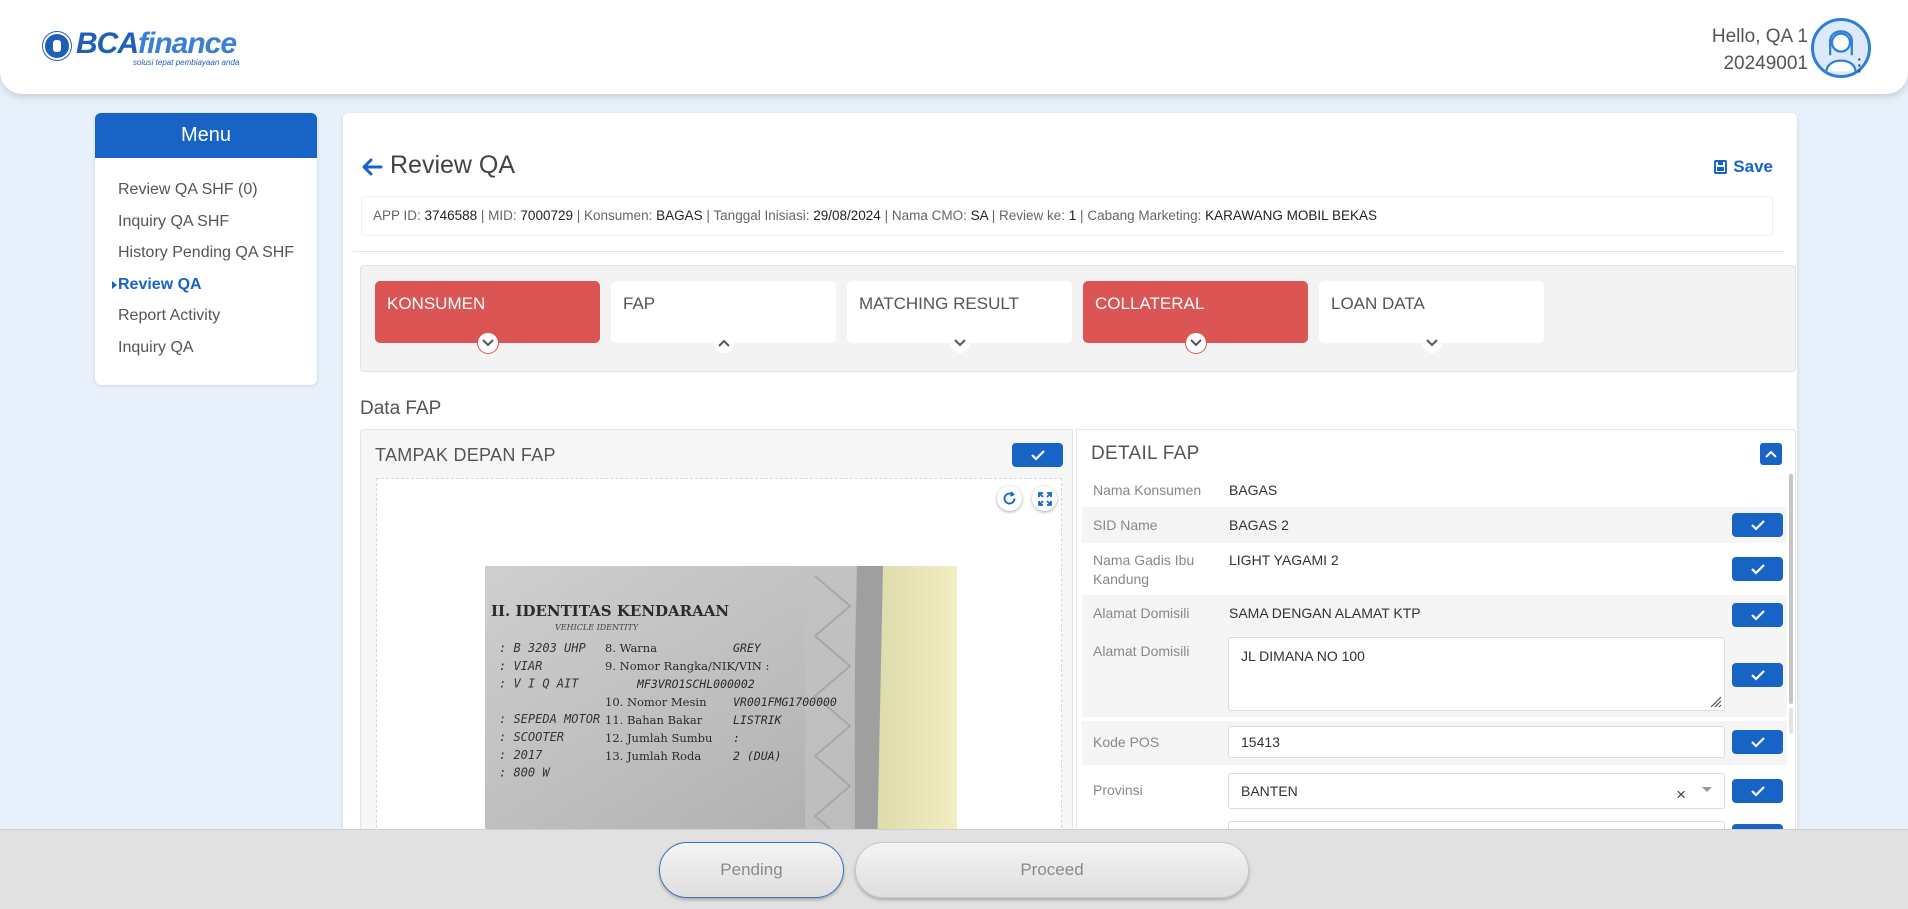 This screenshot has height=909, width=1908. What do you see at coordinates (631, 648) in the screenshot?
I see `doc-field-label: 8. Warna` at bounding box center [631, 648].